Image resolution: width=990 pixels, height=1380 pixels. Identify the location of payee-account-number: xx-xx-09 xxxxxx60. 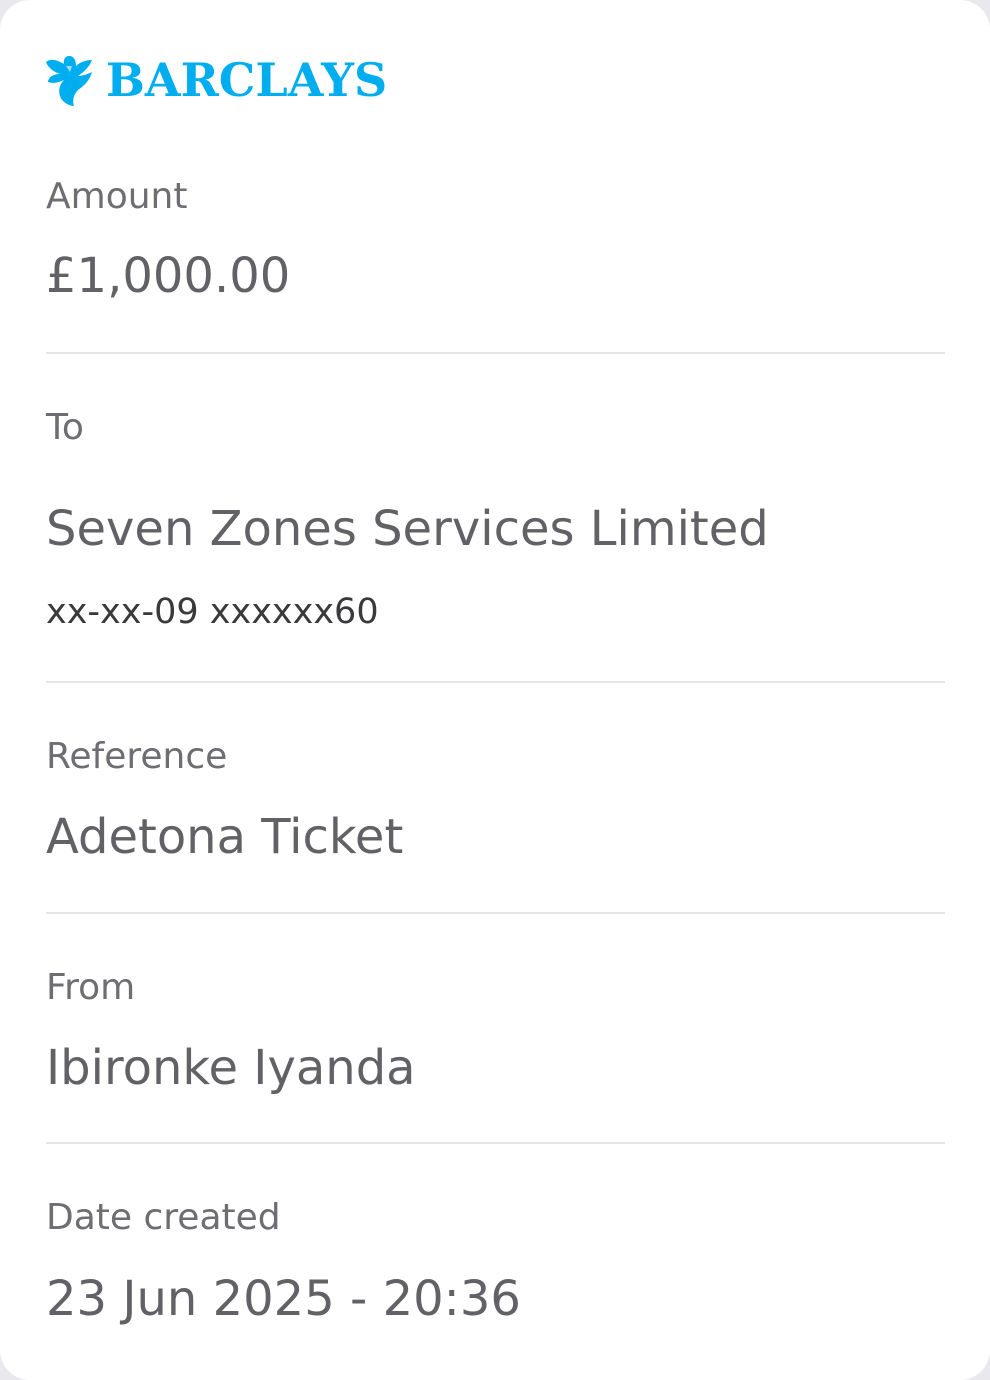
(212, 612).